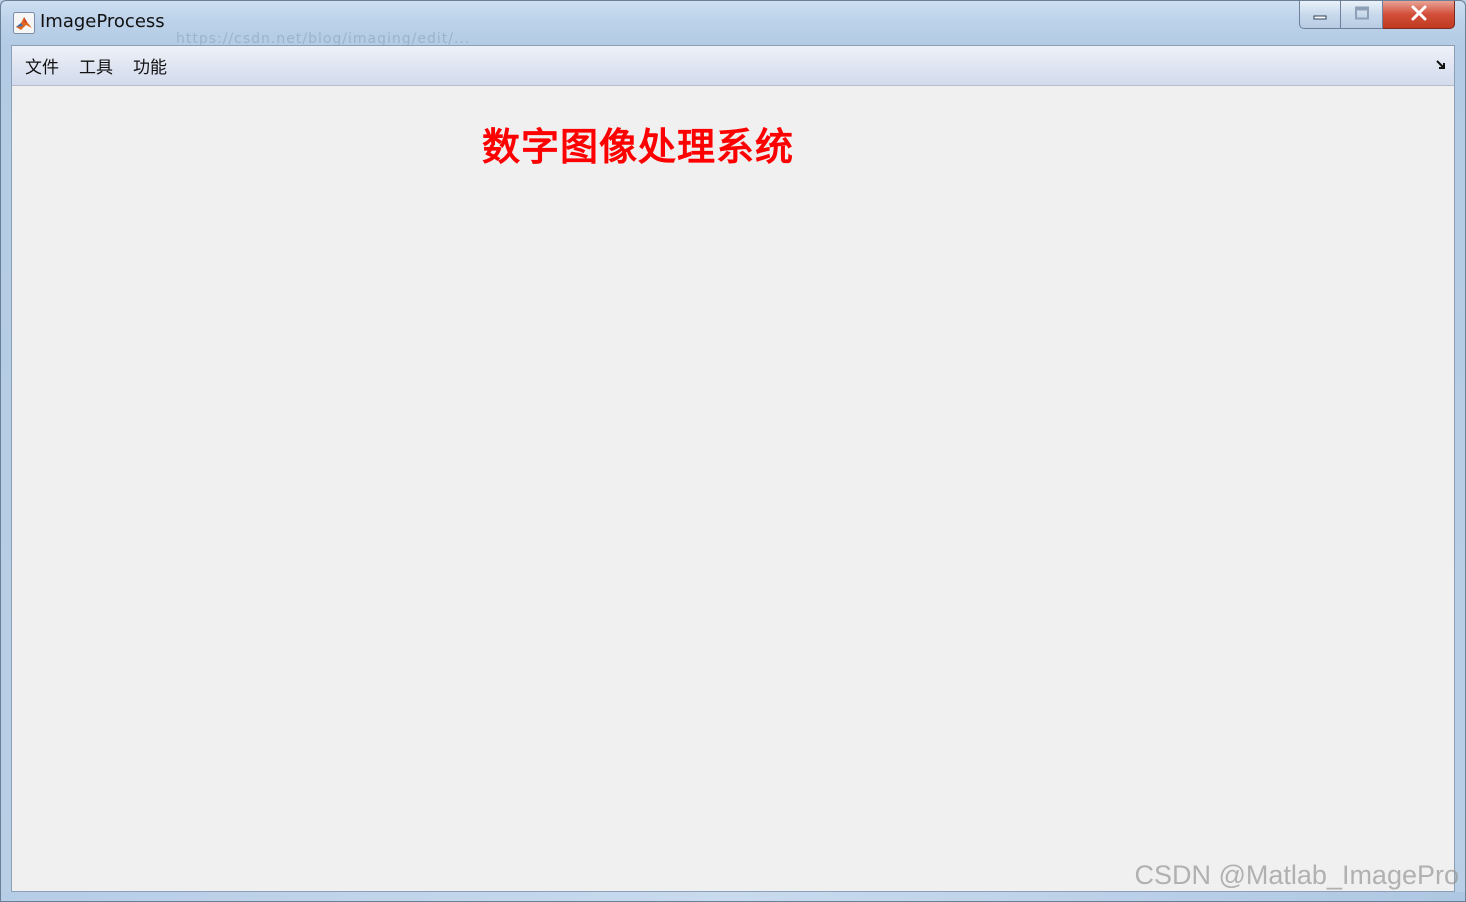  Describe the element at coordinates (733, 66) in the screenshot. I see `menu-bar: 文件 工具 功能` at that location.